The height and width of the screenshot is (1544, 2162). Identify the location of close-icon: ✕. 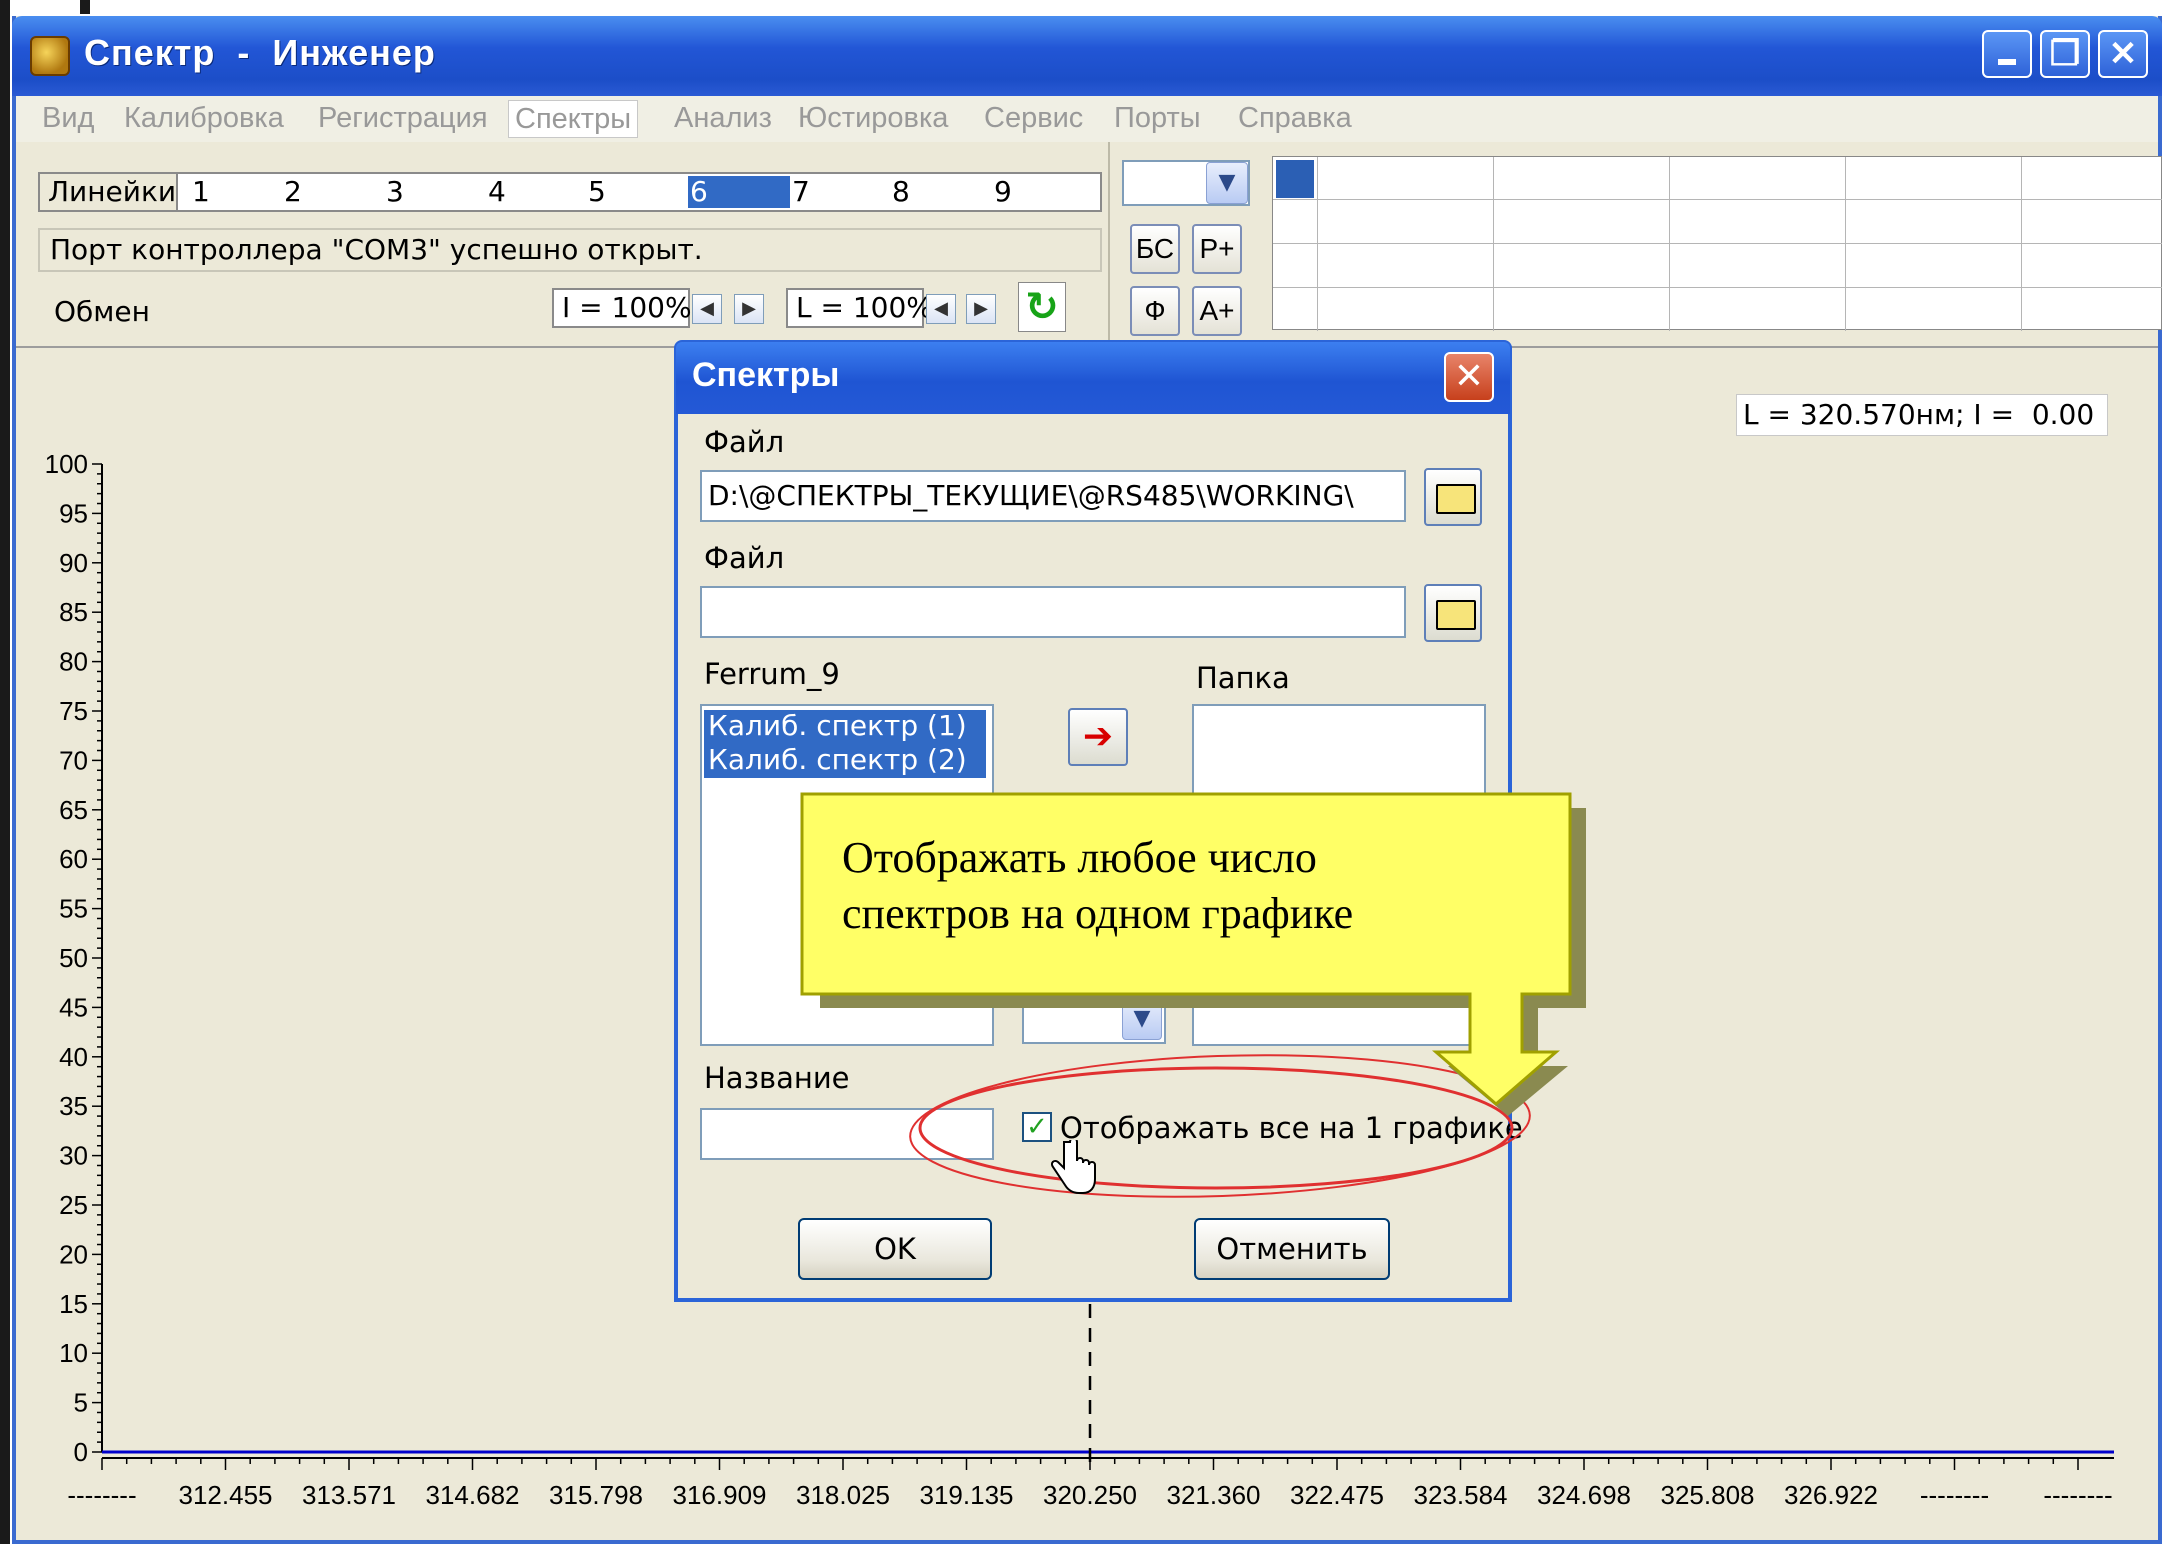
(1469, 376).